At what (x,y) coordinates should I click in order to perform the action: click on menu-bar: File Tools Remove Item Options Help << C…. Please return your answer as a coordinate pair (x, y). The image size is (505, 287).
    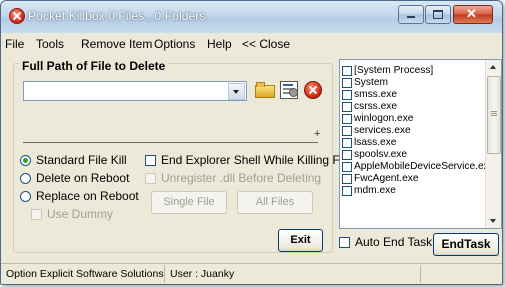
    Looking at the image, I should click on (251, 43).